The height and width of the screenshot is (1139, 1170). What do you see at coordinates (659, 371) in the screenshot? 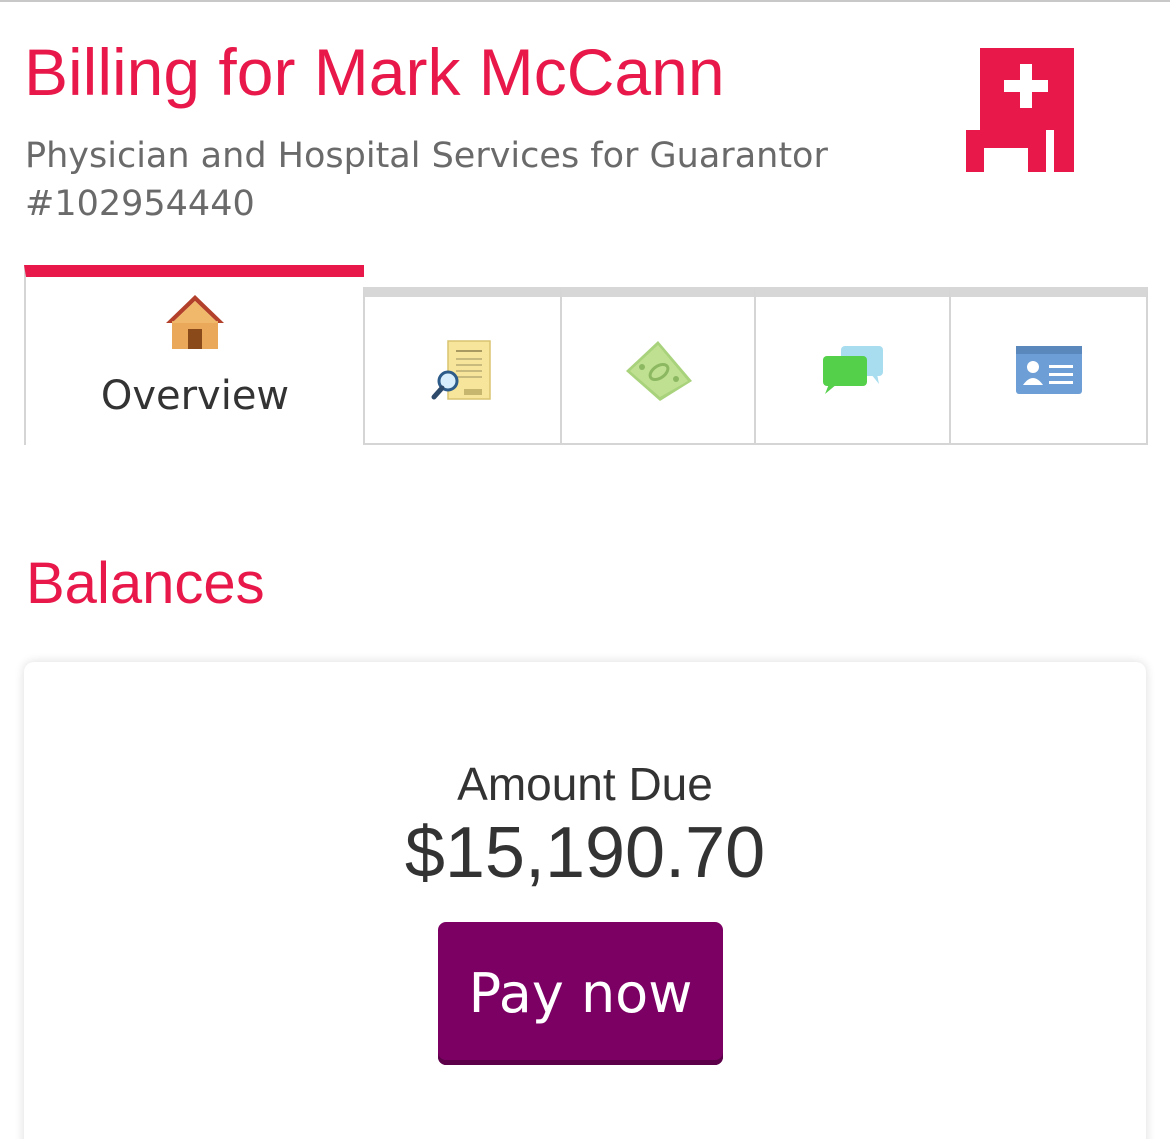
I see `money-icon` at bounding box center [659, 371].